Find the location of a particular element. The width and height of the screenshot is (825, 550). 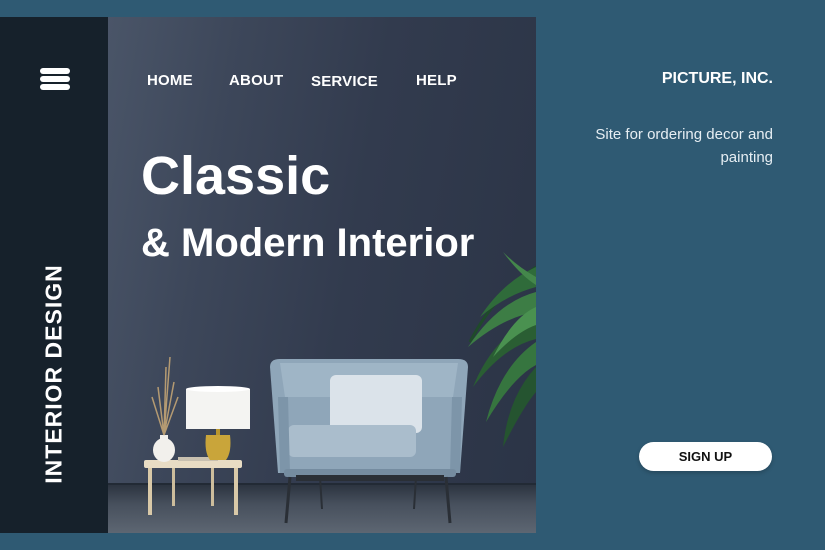

side-table is located at coordinates (193, 486).